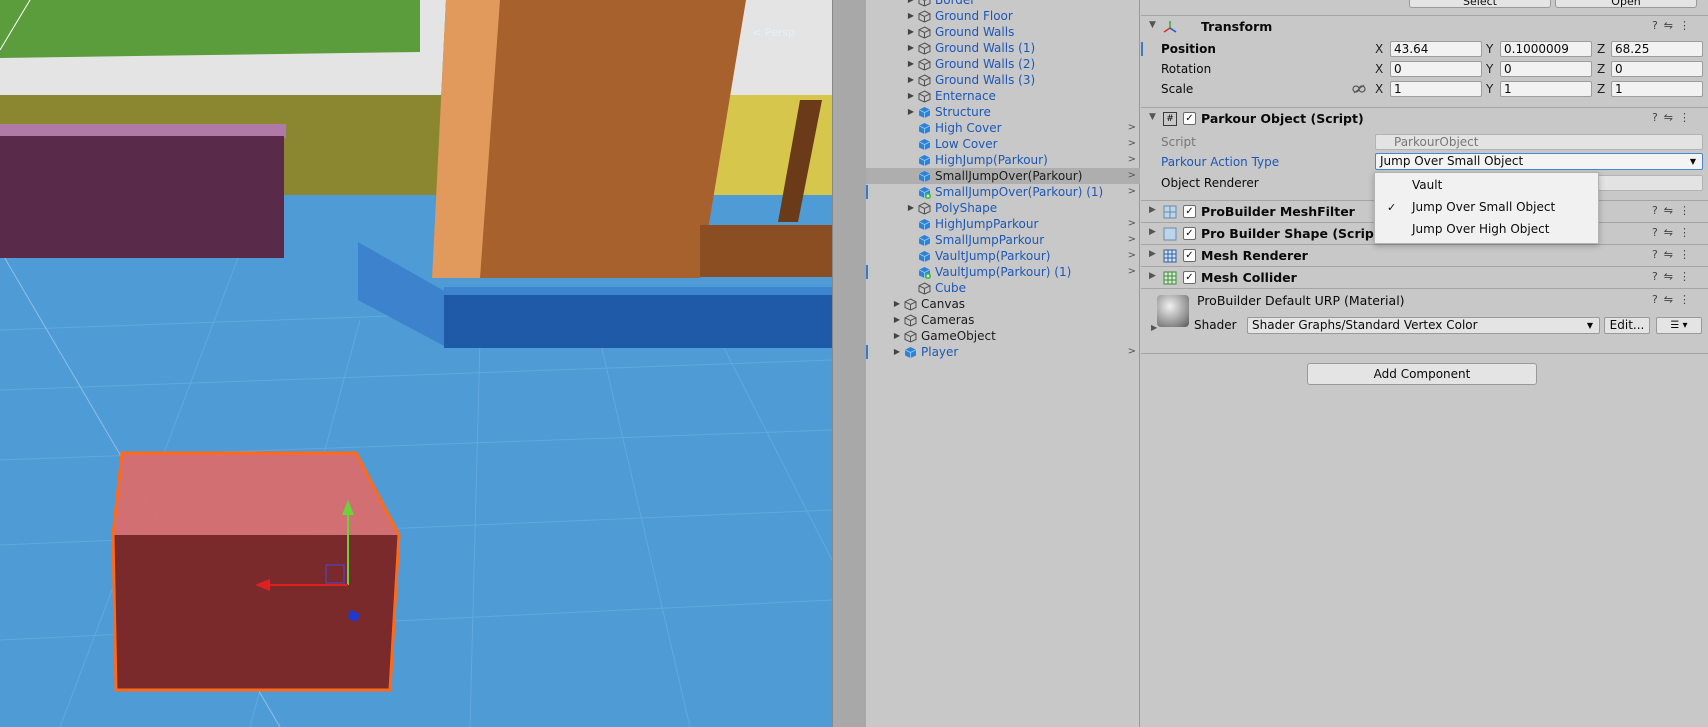  I want to click on material-header-icons: ?⇋⋮, so click(1674, 299).